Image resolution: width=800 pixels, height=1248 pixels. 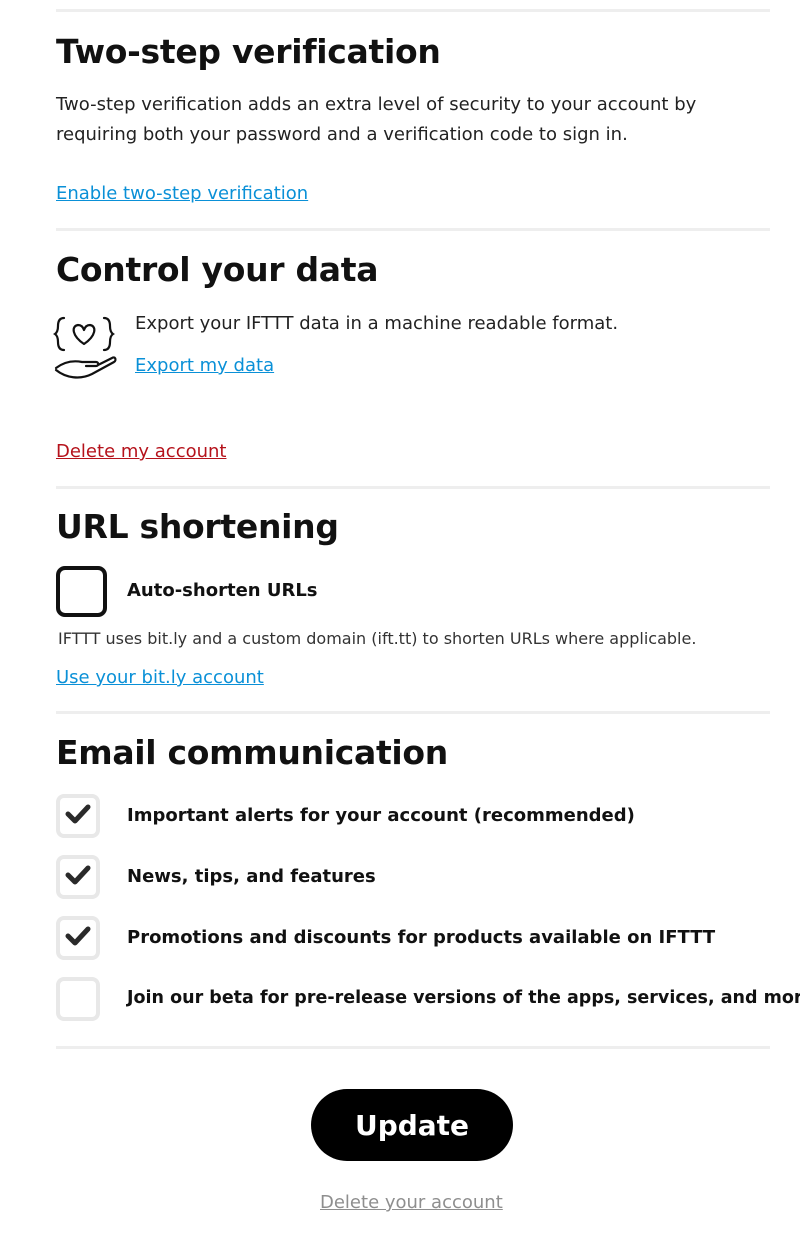 What do you see at coordinates (217, 269) in the screenshot?
I see `control-data-title: Control your data` at bounding box center [217, 269].